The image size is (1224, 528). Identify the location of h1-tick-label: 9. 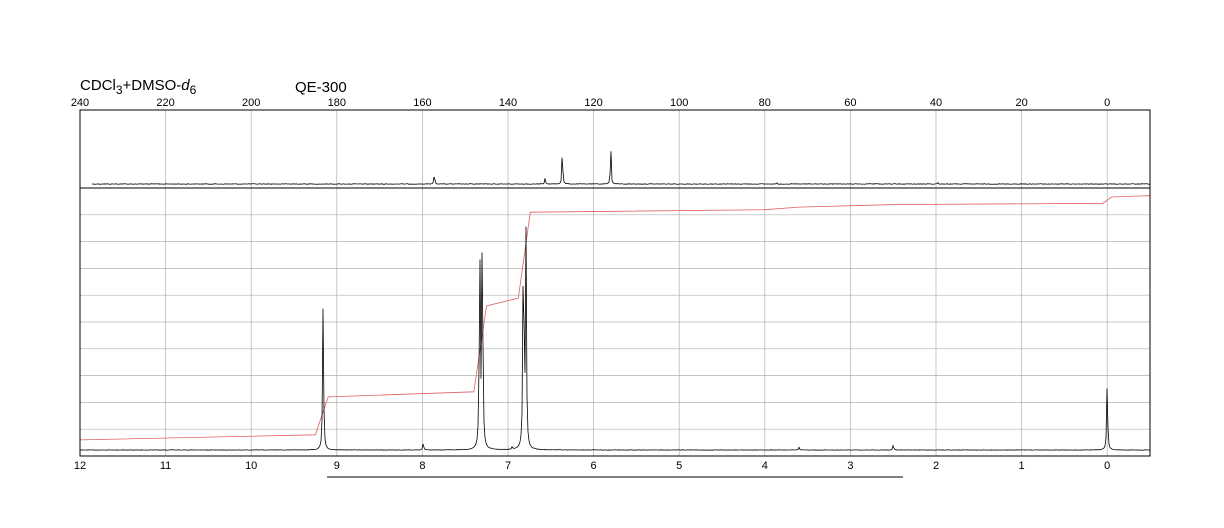
(337, 466).